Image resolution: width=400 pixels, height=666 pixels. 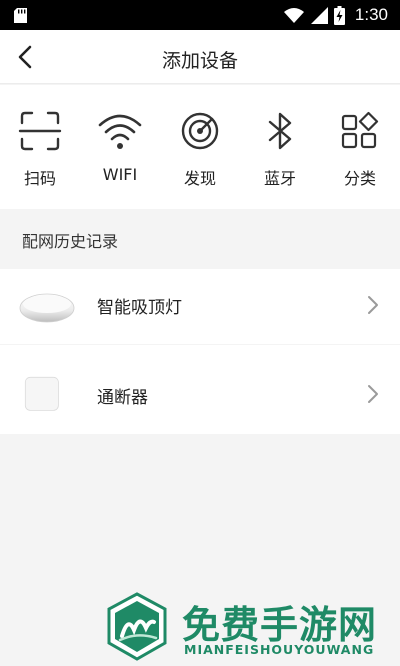 I want to click on watermark-title: 免费手游网, so click(x=280, y=624).